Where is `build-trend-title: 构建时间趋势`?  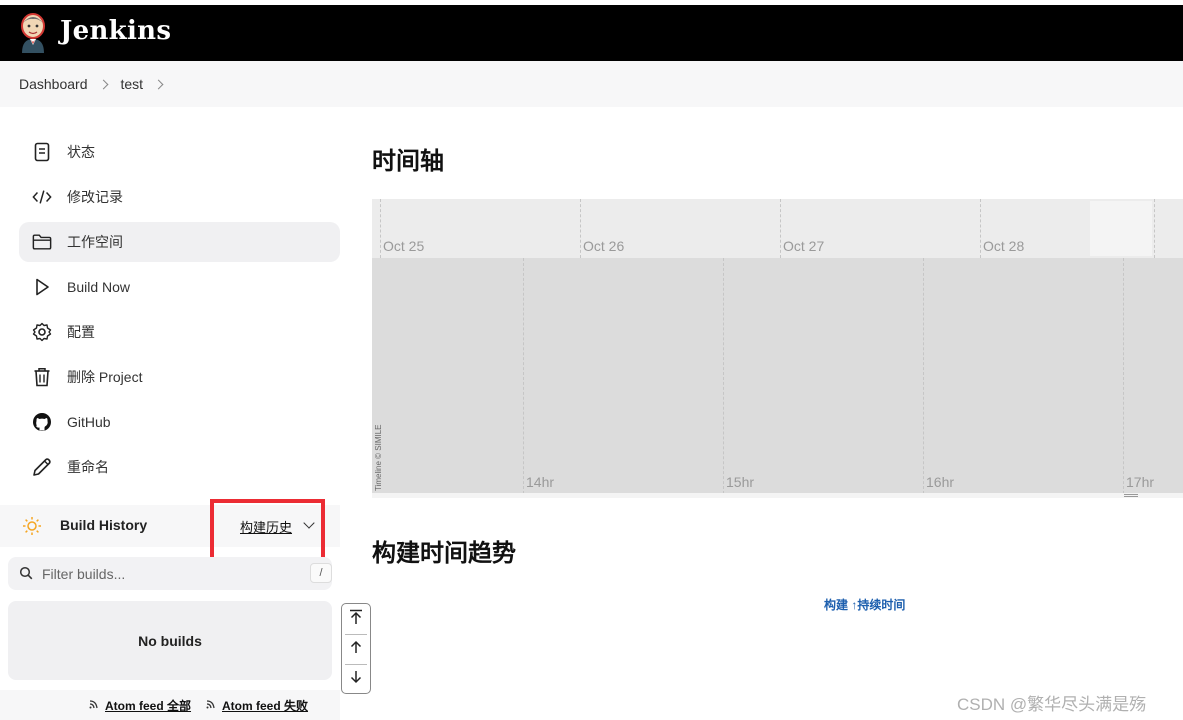
build-trend-title: 构建时间趋势 is located at coordinates (444, 553).